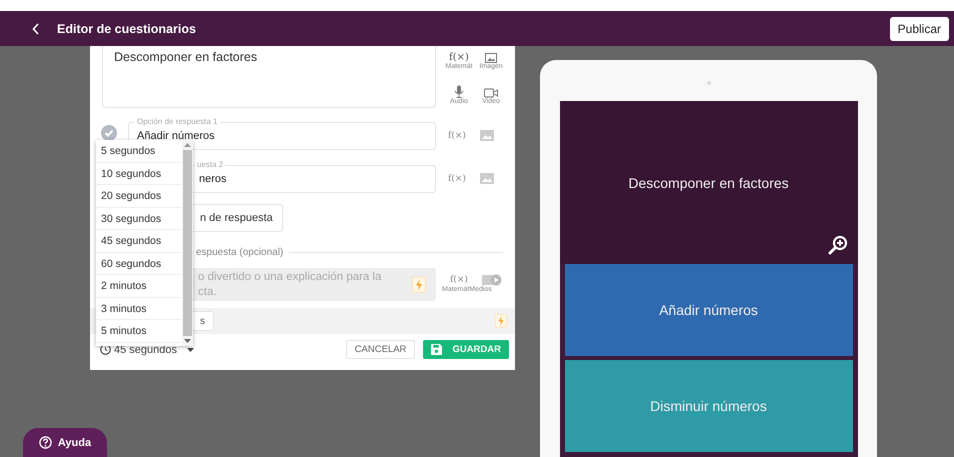 Image resolution: width=954 pixels, height=457 pixels. What do you see at coordinates (109, 133) in the screenshot?
I see `correct-check-icon` at bounding box center [109, 133].